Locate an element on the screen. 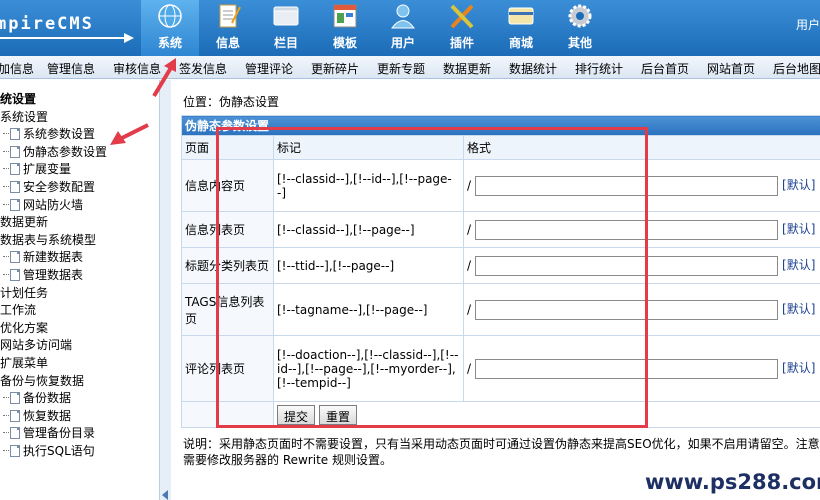 The height and width of the screenshot is (500, 820). sidebar-tree-item: 新建数据表 is located at coordinates (43, 256).